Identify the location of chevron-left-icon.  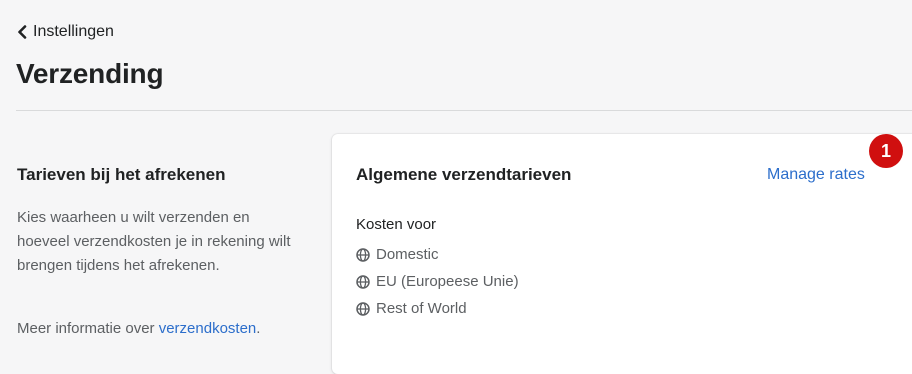
(22, 32).